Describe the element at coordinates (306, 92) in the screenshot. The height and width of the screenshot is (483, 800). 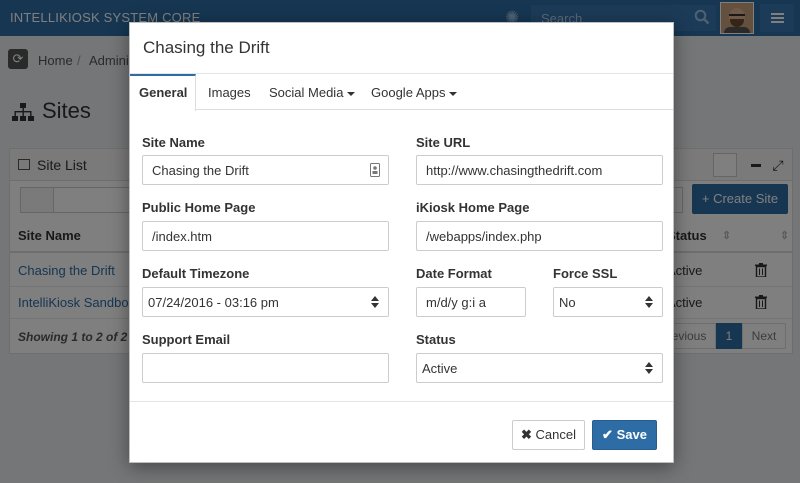
I see `tab-label: Social Media` at that location.